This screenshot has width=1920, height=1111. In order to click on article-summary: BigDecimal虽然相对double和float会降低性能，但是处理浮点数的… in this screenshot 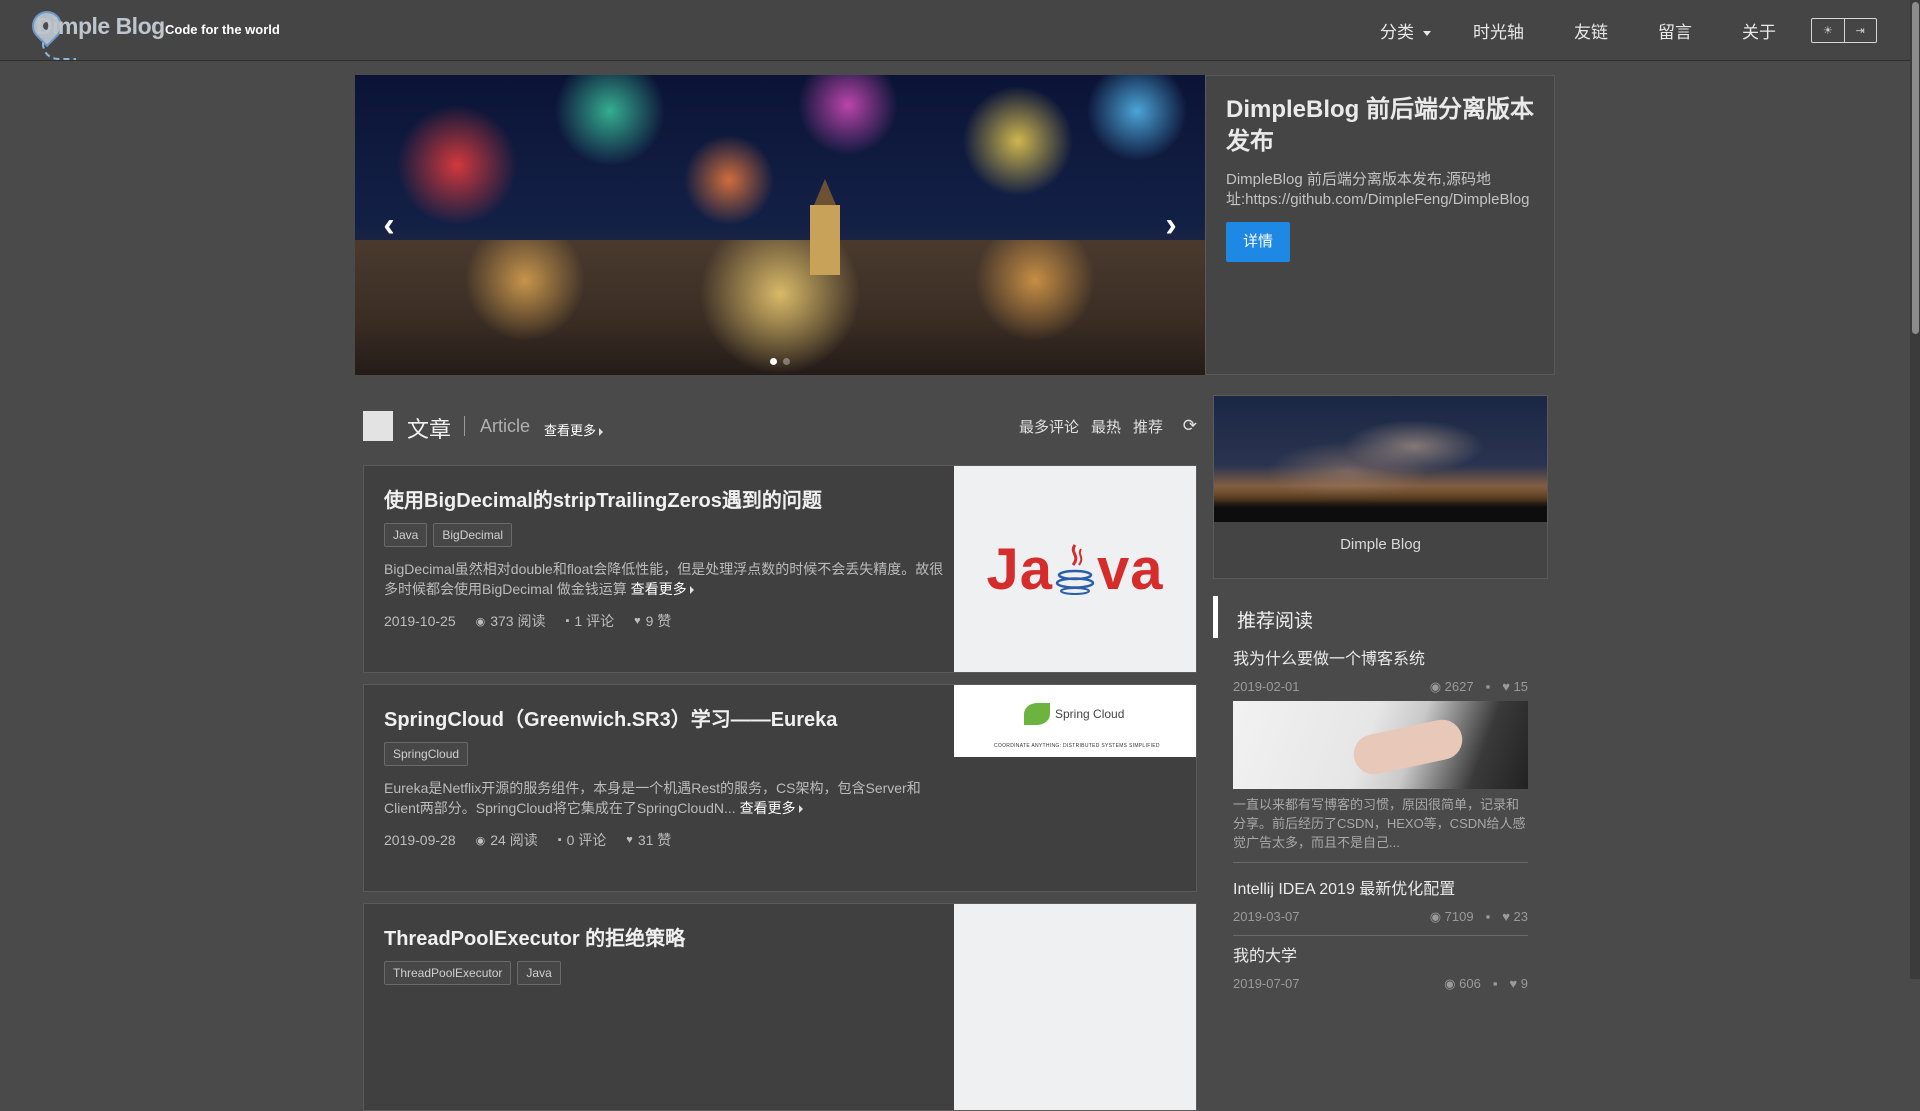, I will do `click(664, 579)`.